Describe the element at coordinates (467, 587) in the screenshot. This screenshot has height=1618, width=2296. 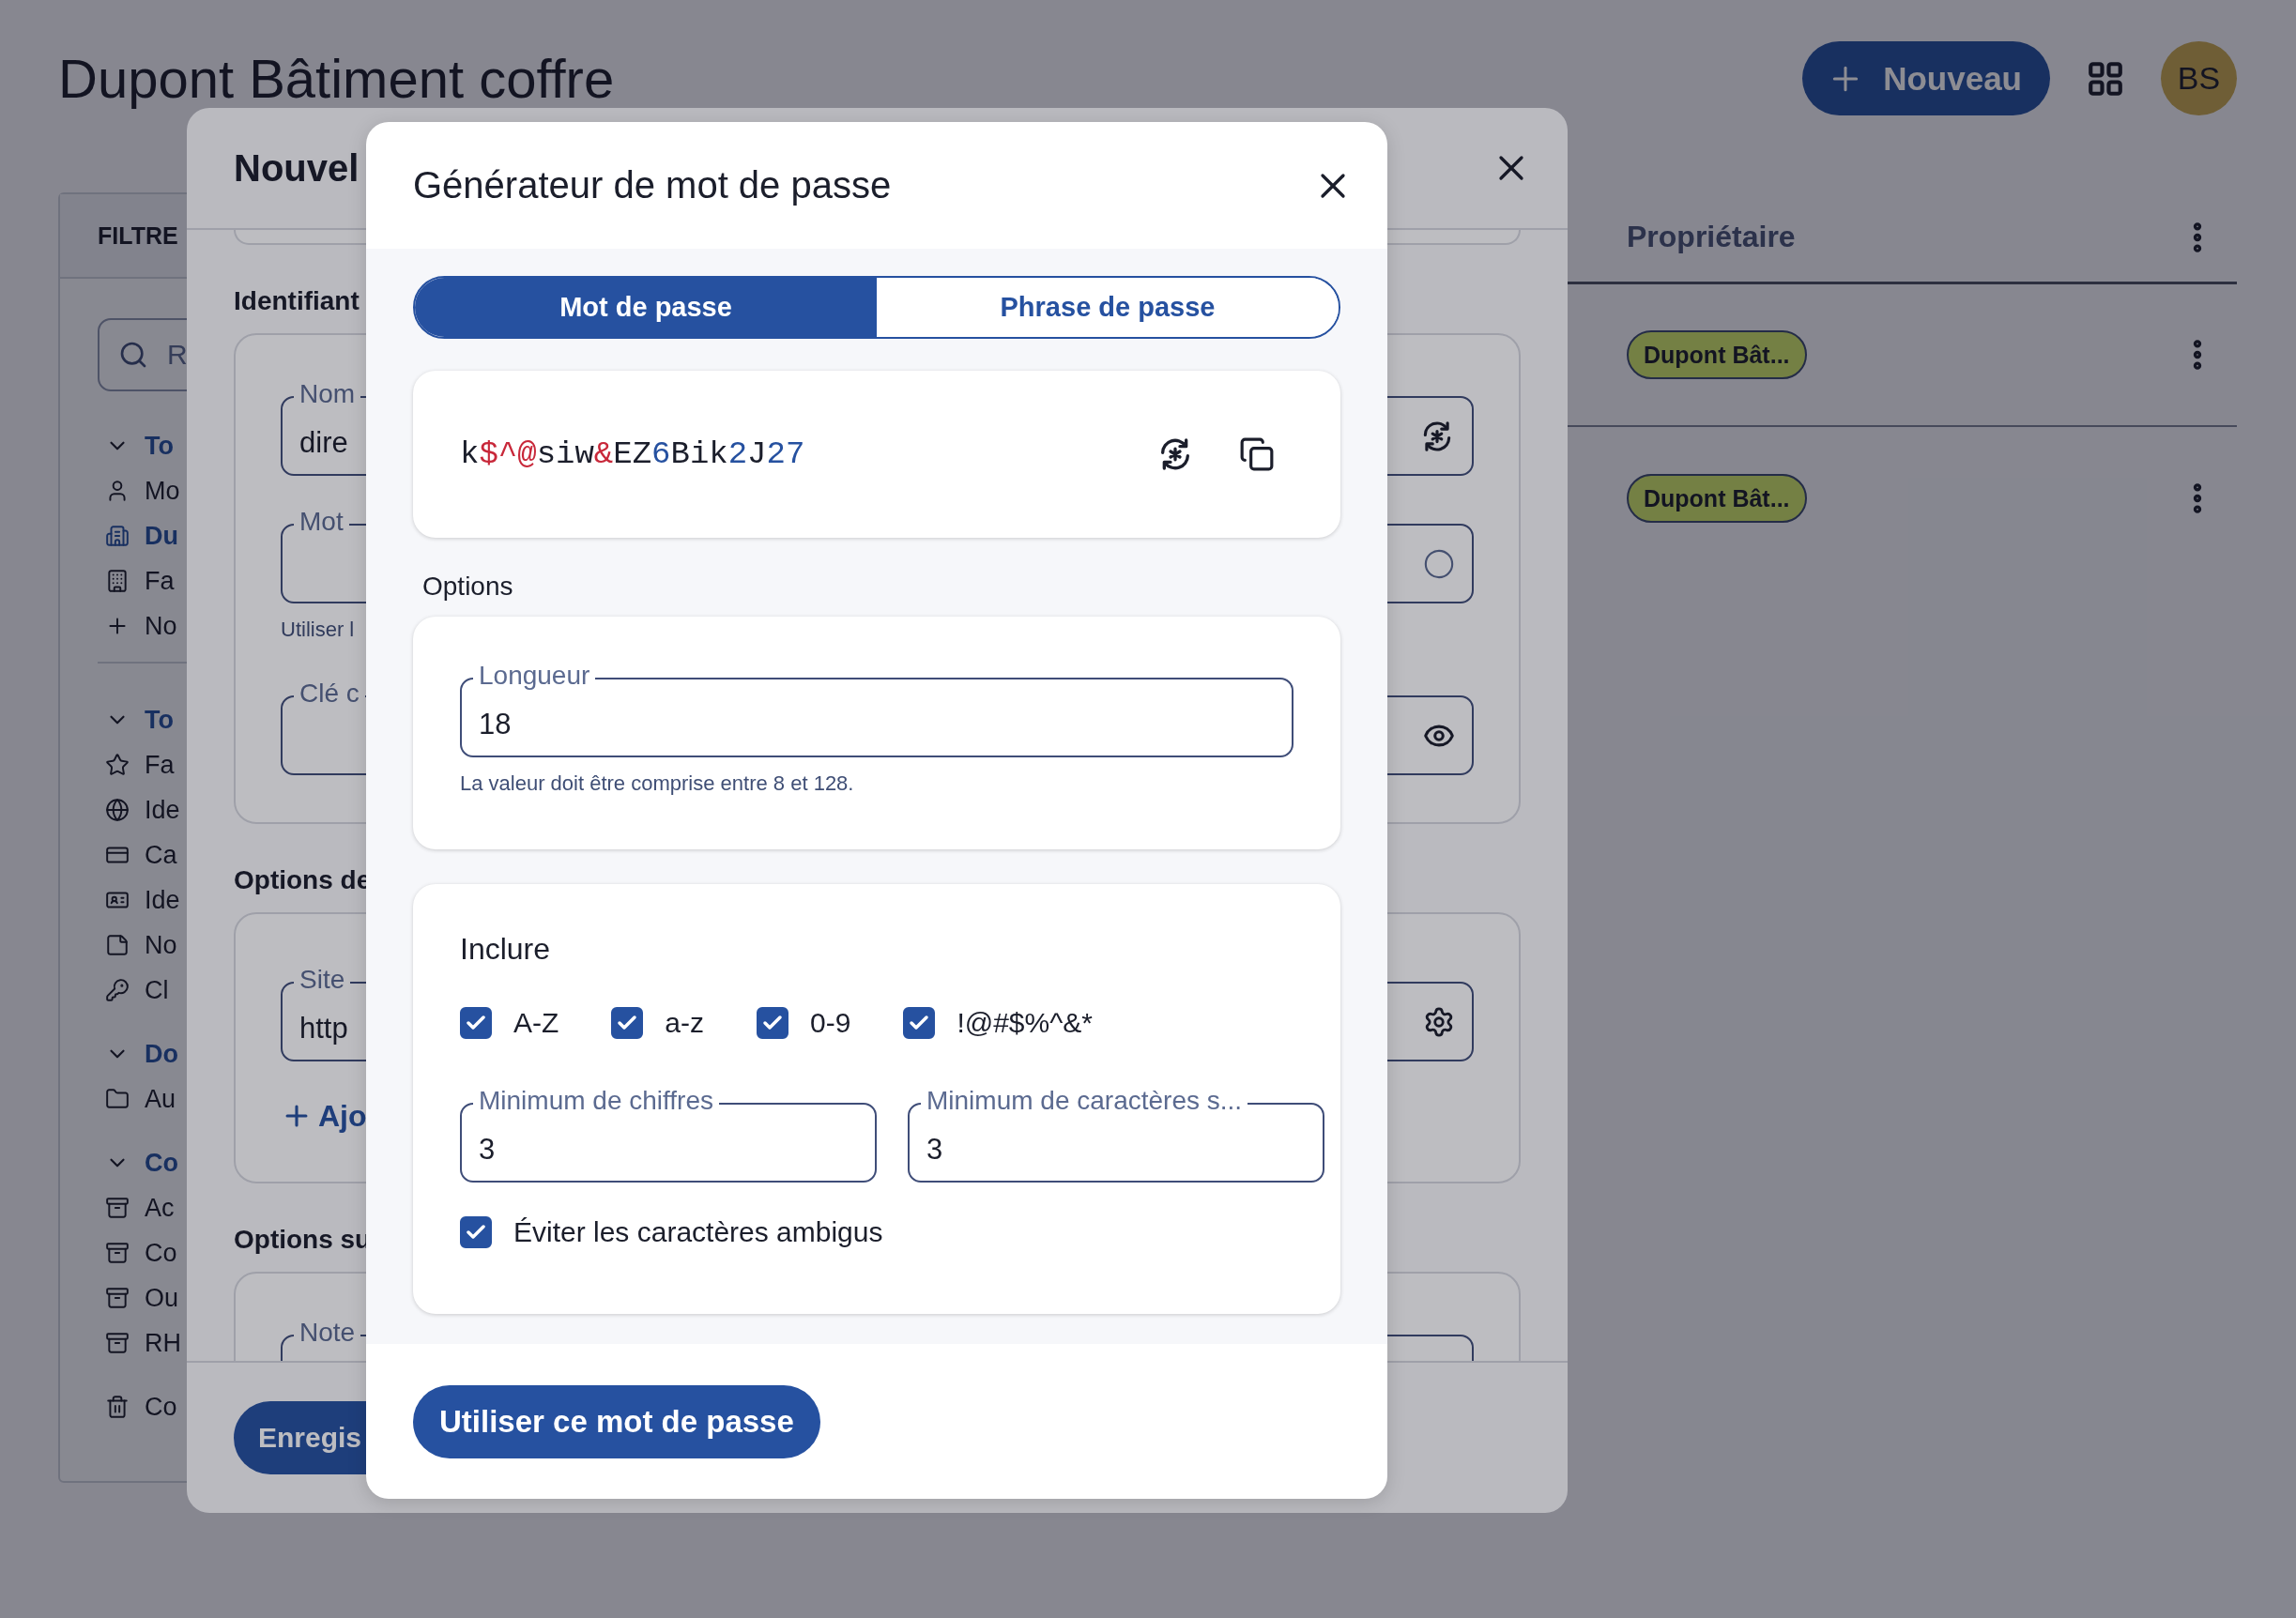
I see `section-heading: Options` at that location.